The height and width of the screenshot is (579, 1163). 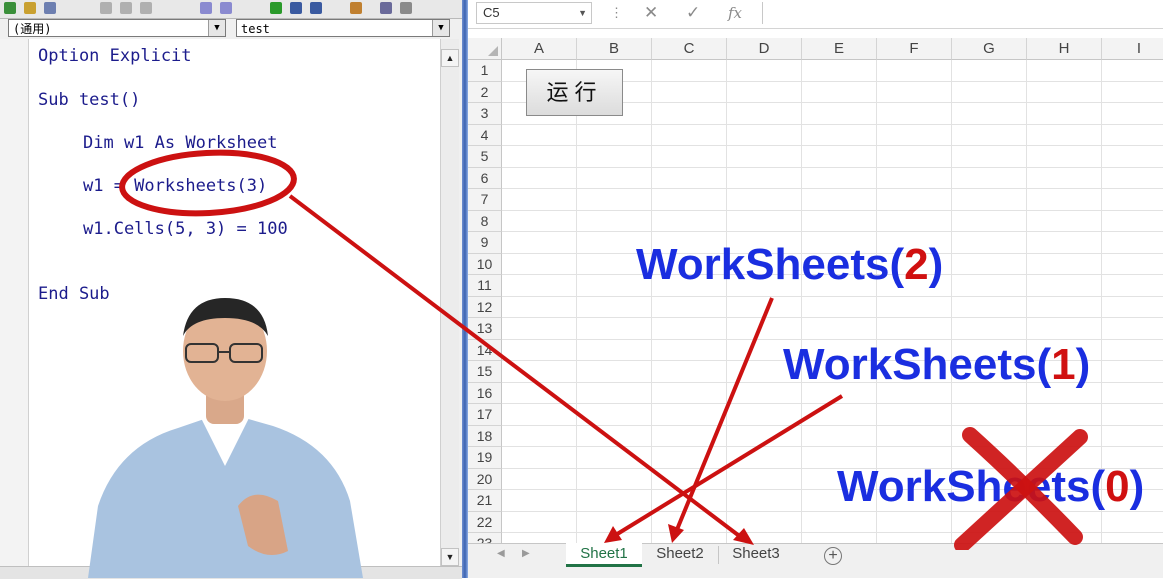 I want to click on row-header: 23, so click(x=485, y=538).